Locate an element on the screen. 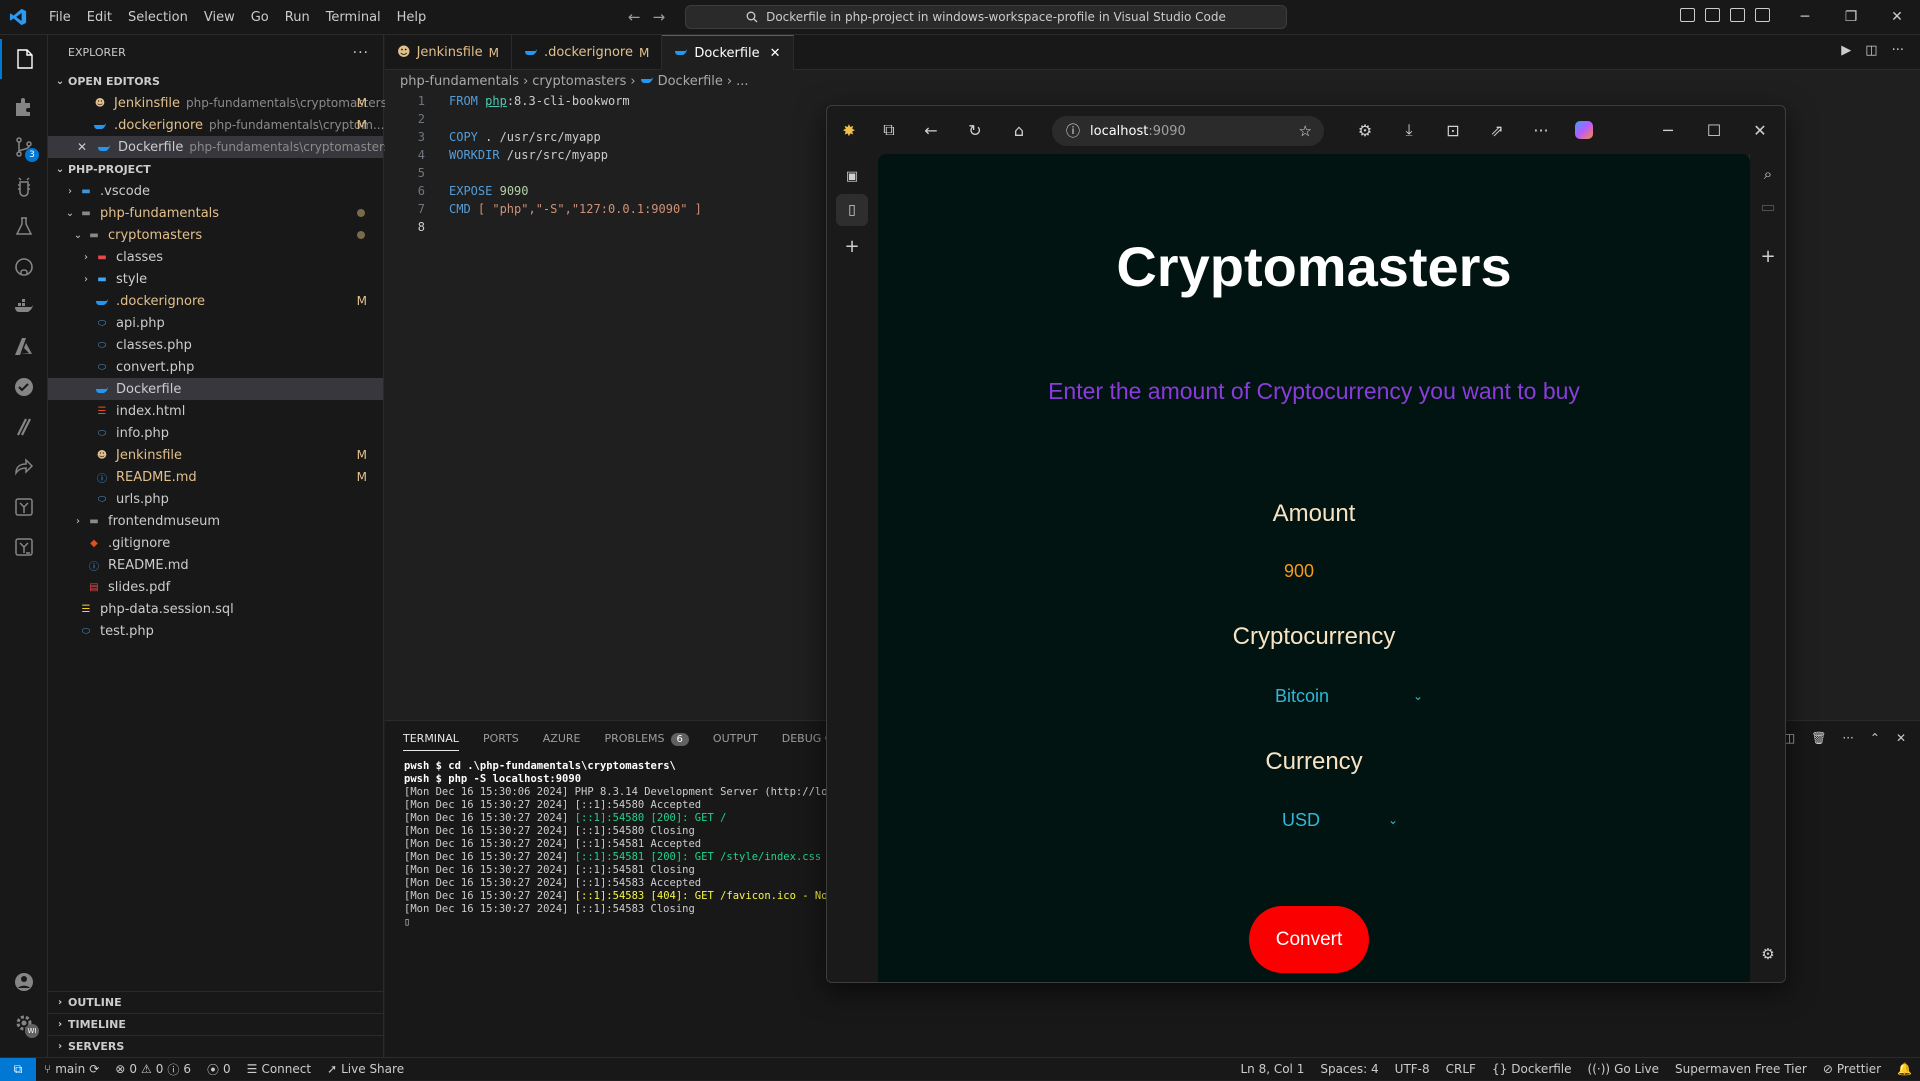 The width and height of the screenshot is (1920, 1081). split-editor-icon: ◫ is located at coordinates (1871, 50).